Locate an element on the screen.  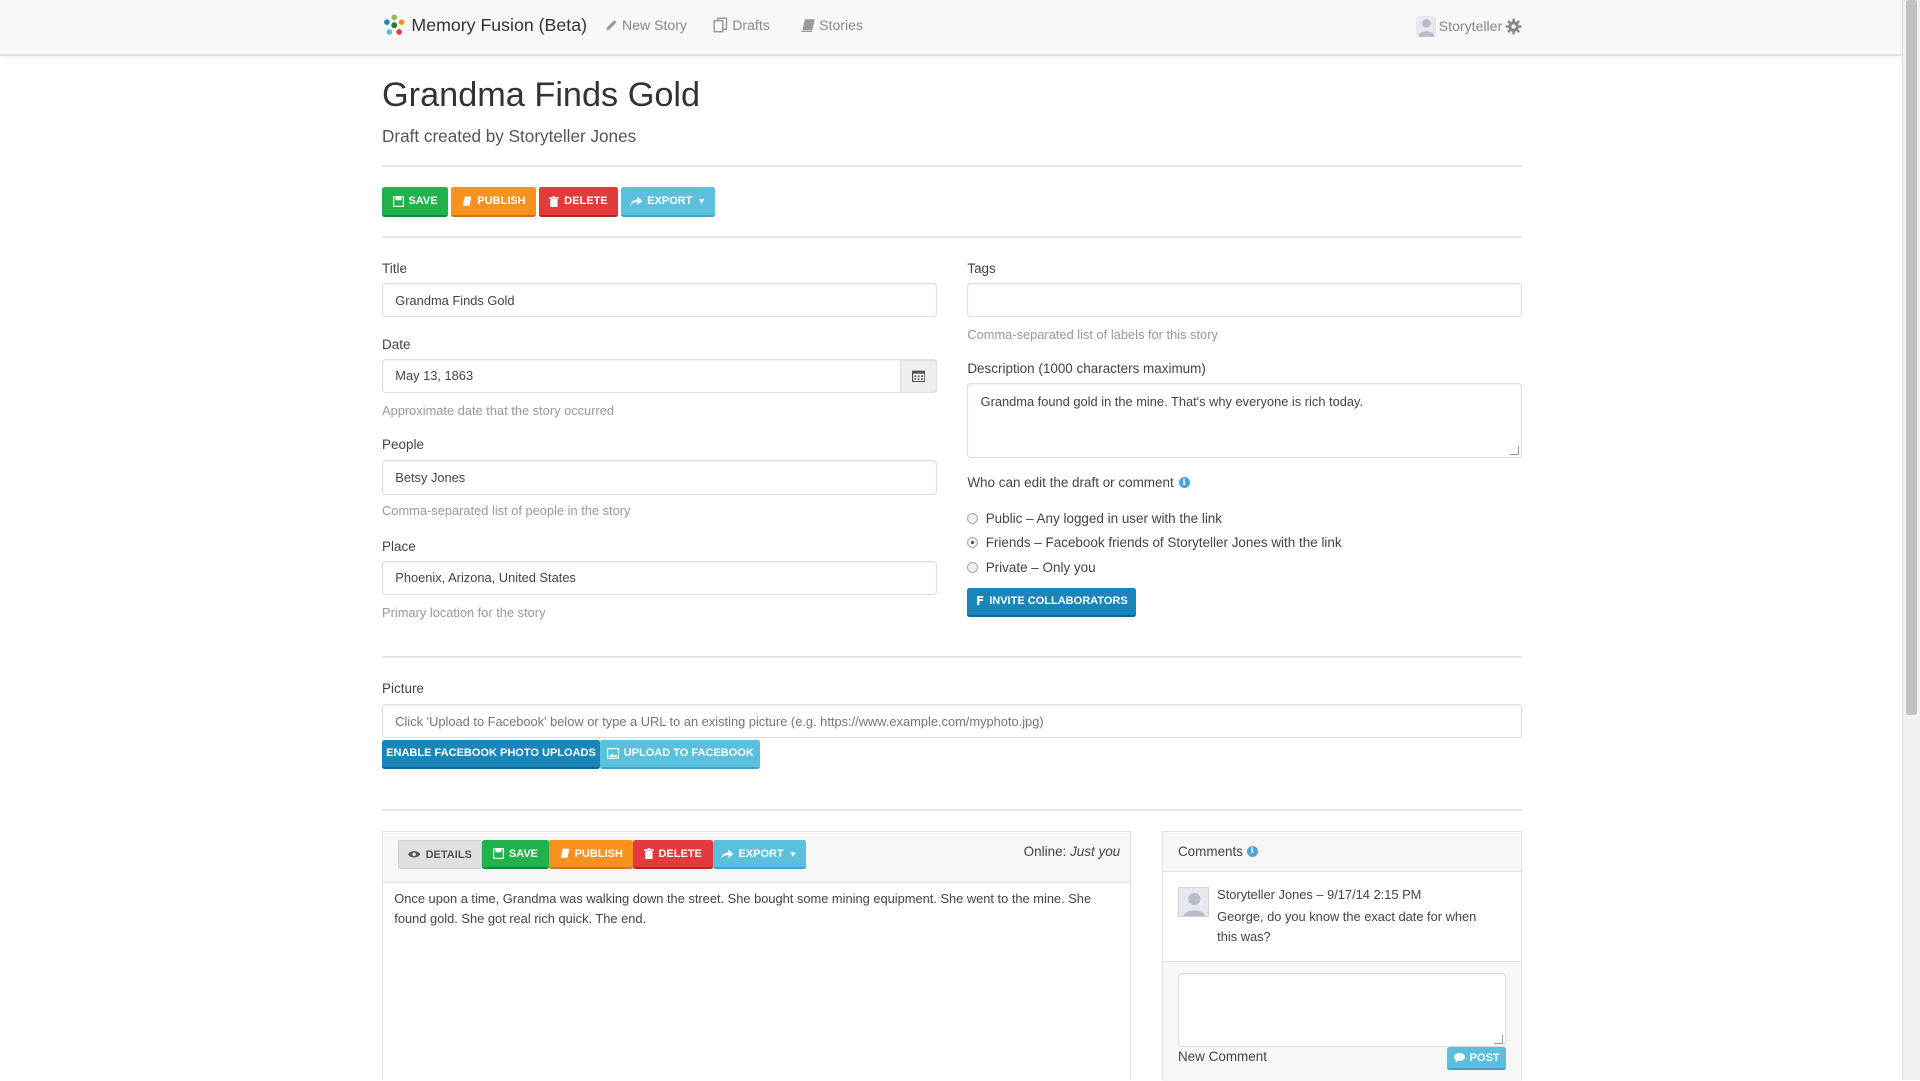
permission-private-option: Private – Only you is located at coordinates (1031, 567).